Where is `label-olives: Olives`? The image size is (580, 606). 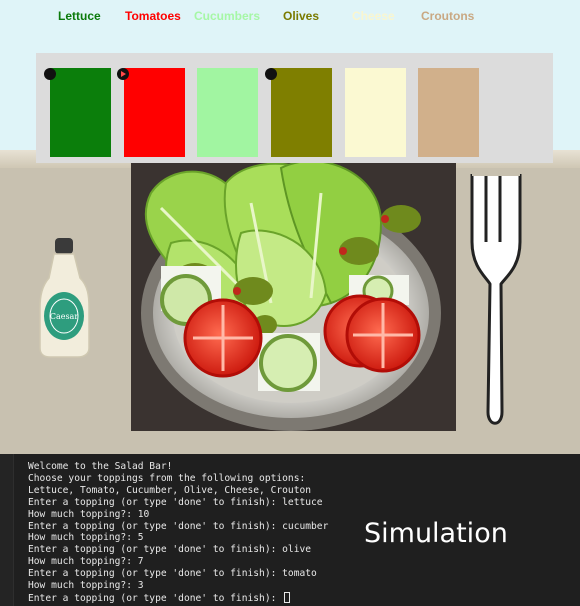 label-olives: Olives is located at coordinates (301, 16).